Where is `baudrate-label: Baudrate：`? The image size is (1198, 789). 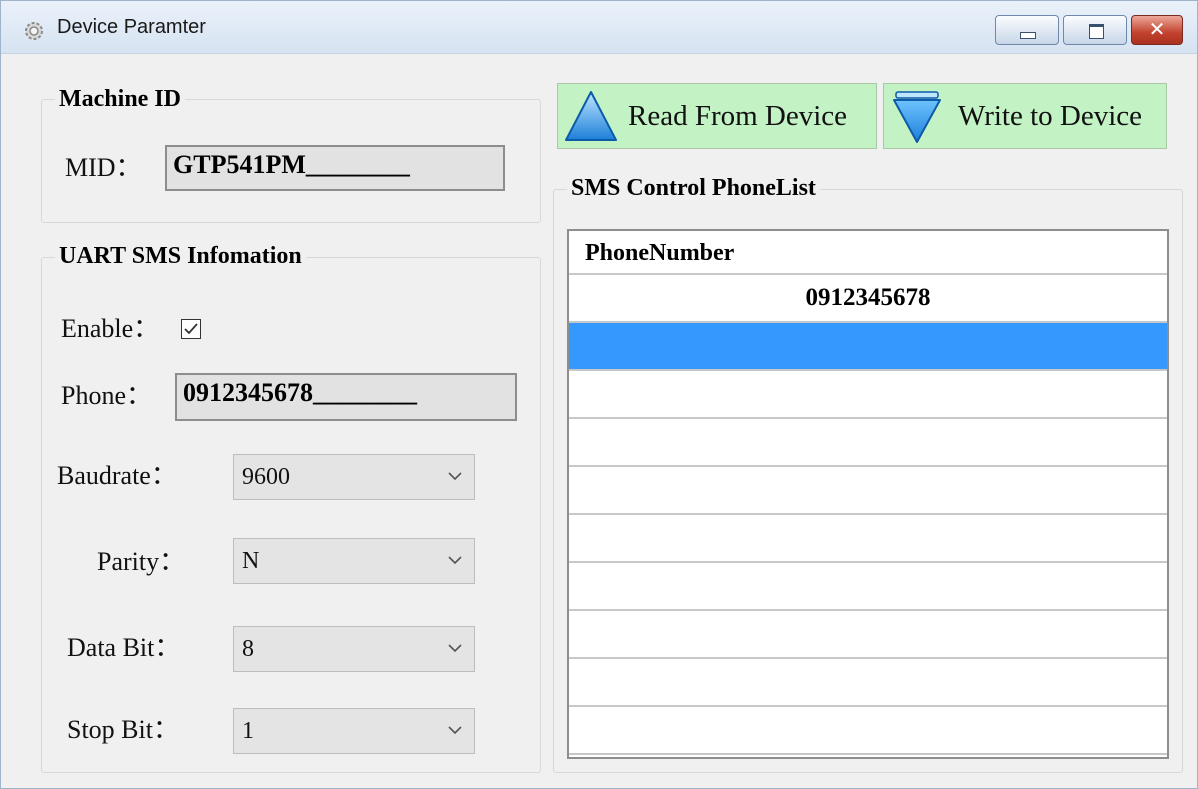 baudrate-label: Baudrate： is located at coordinates (117, 475).